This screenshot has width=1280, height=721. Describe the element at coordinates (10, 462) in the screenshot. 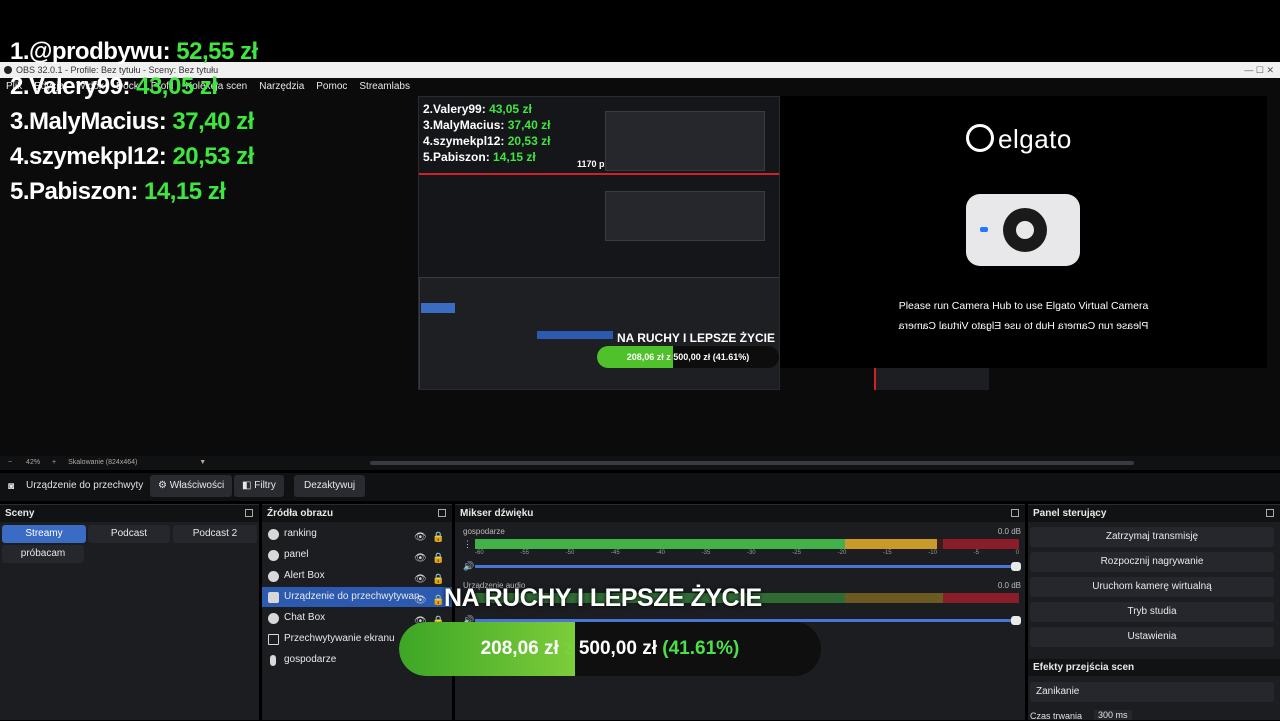

I see `zoom-out-button: −` at that location.